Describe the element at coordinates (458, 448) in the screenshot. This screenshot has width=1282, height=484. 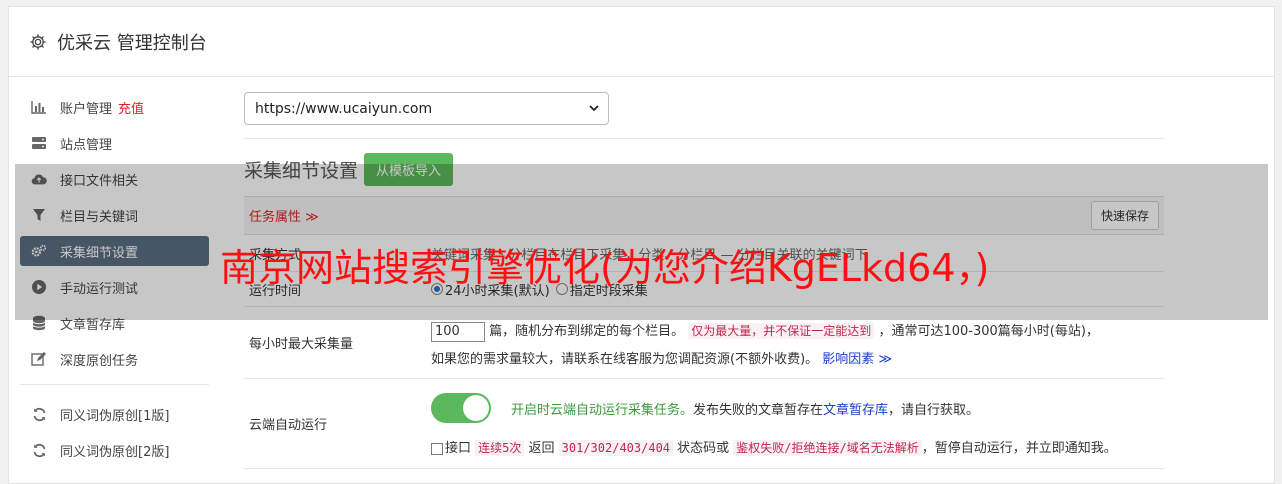
I see `checkbox-label: 接口` at that location.